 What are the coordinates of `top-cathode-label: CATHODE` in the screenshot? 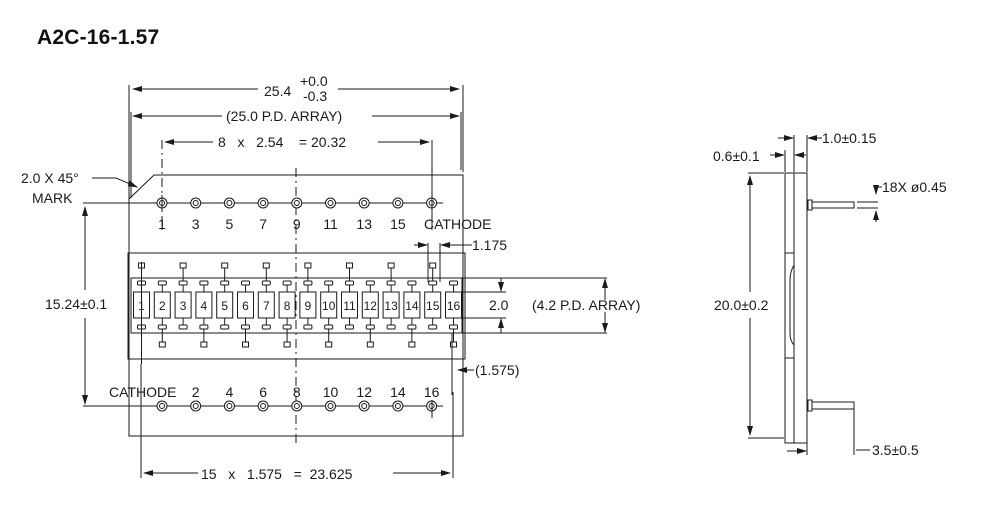 It's located at (457, 224).